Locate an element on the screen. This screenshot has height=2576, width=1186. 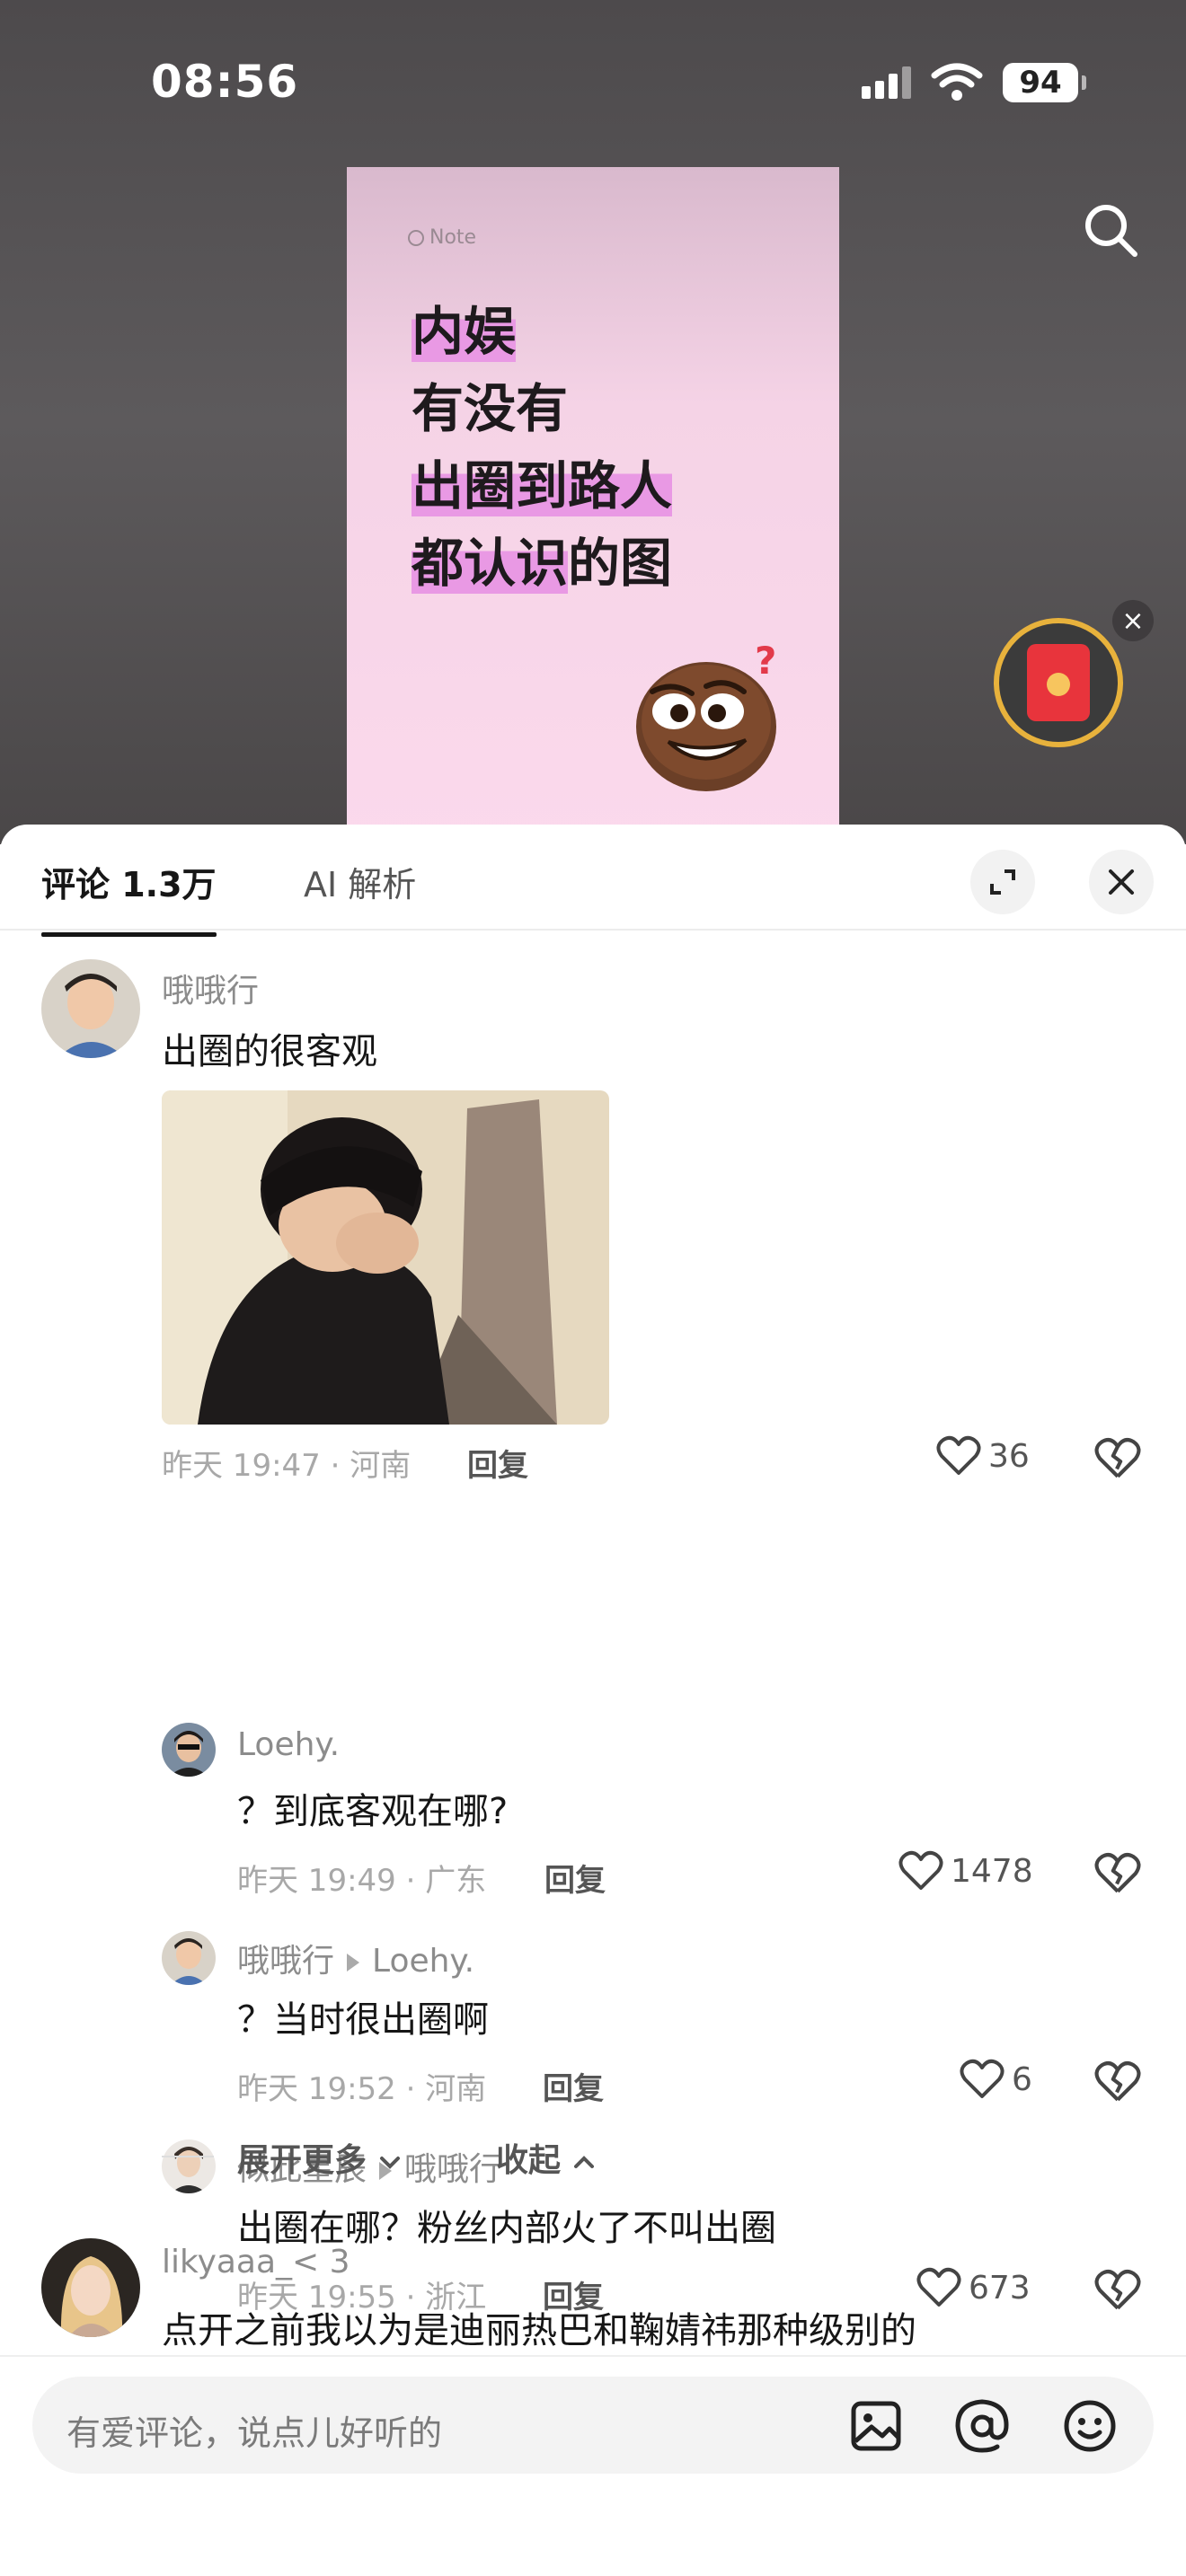
status-icons: 94 is located at coordinates (974, 82).